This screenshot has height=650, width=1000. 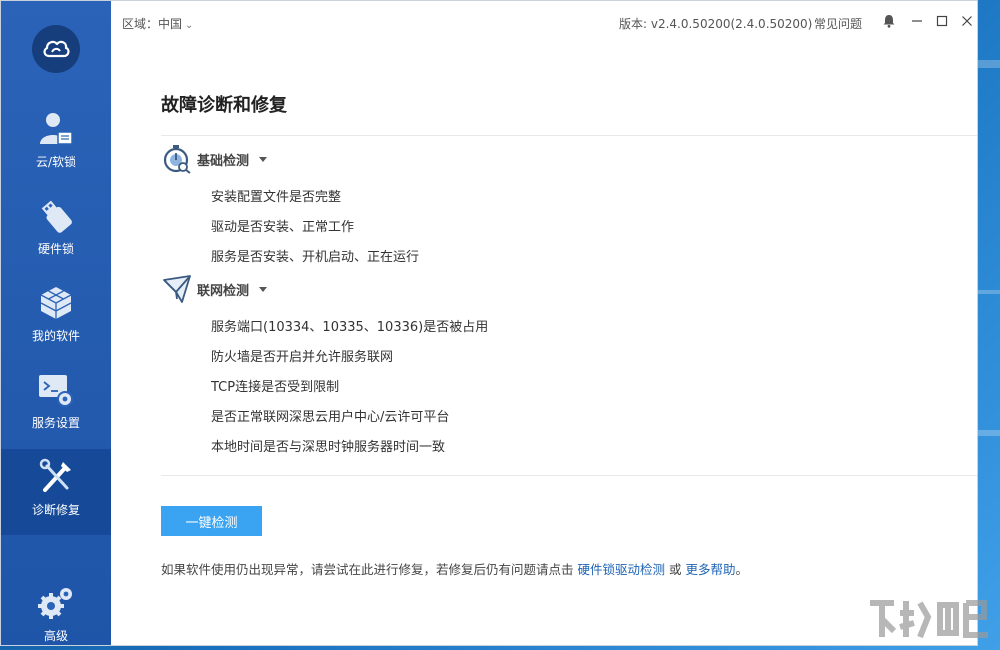 I want to click on terminal-gear-icon, so click(x=56, y=390).